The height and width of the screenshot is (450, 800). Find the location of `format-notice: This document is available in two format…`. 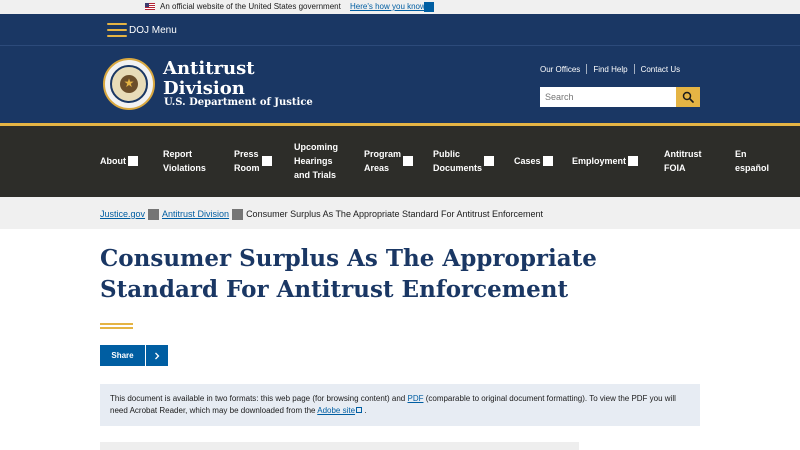

format-notice: This document is available in two format… is located at coordinates (400, 405).